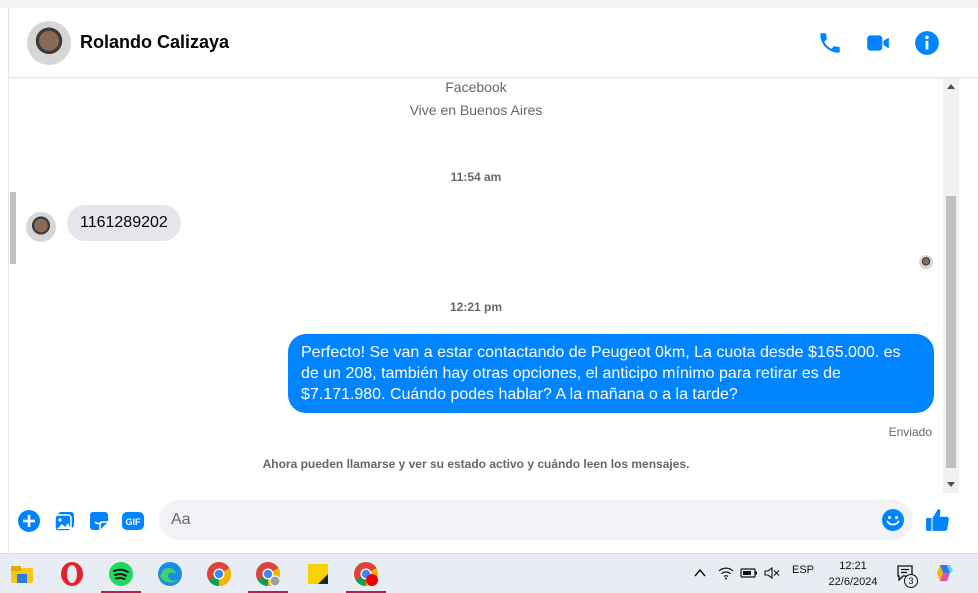  Describe the element at coordinates (121, 574) in the screenshot. I see `spotify-icon` at that location.